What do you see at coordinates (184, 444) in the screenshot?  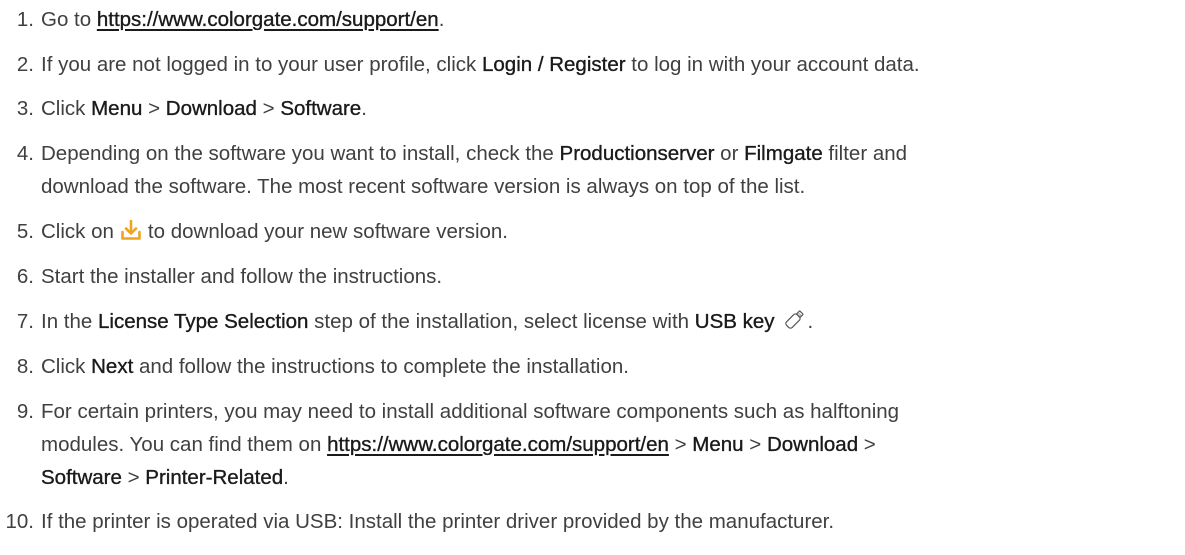 I see `step-text-segment: modules. You can find them on` at bounding box center [184, 444].